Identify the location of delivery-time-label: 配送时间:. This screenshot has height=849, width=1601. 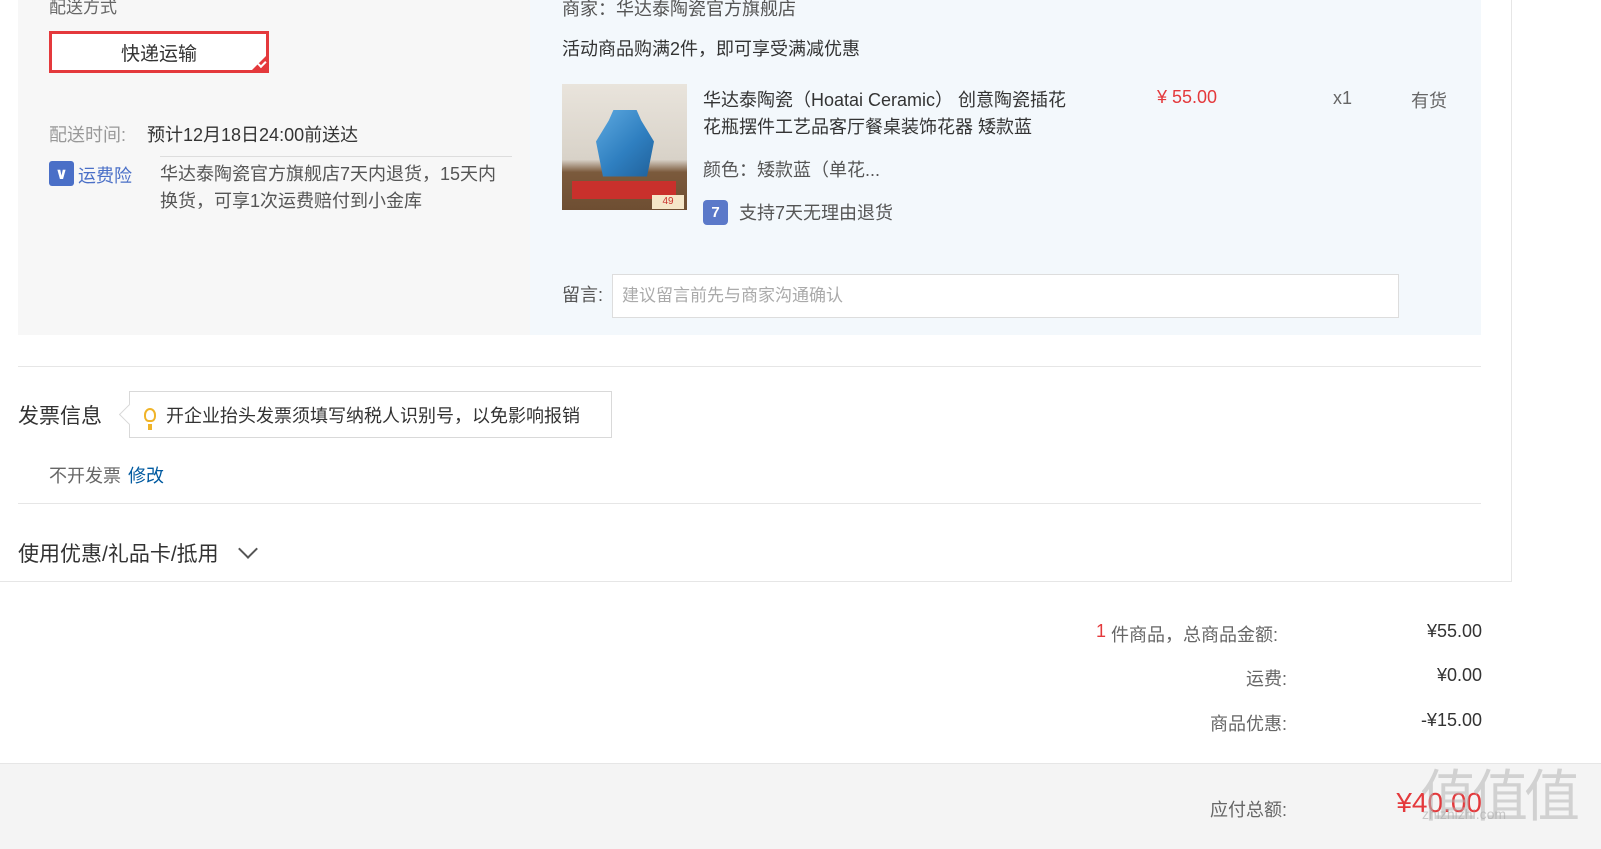
(88, 135).